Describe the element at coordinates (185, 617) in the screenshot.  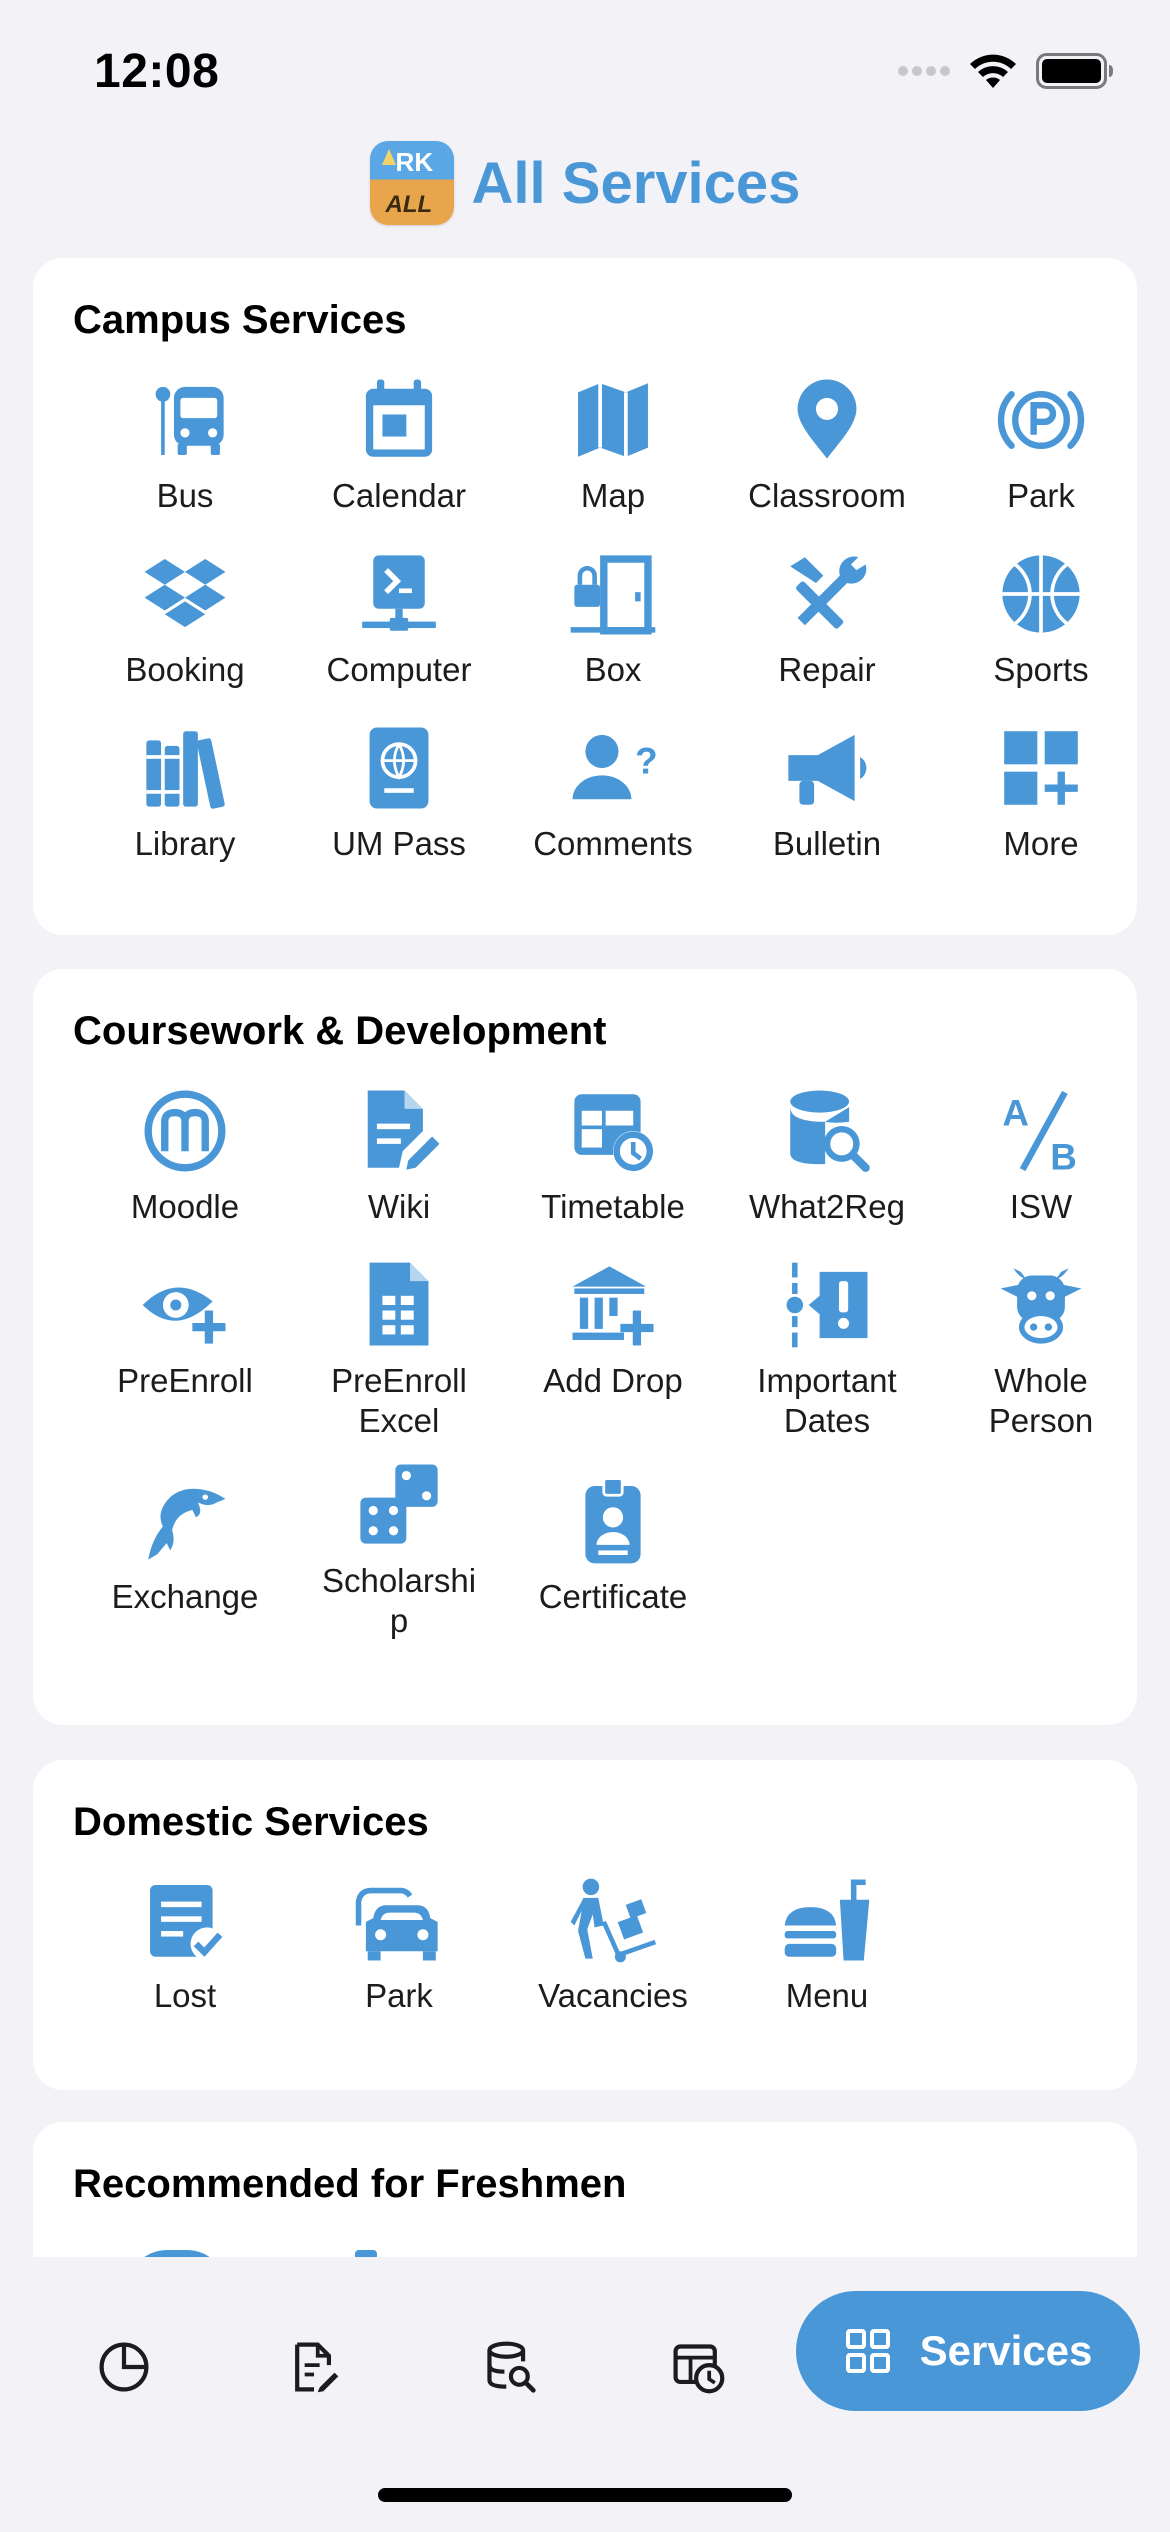
I see `service-booking: Booking` at that location.